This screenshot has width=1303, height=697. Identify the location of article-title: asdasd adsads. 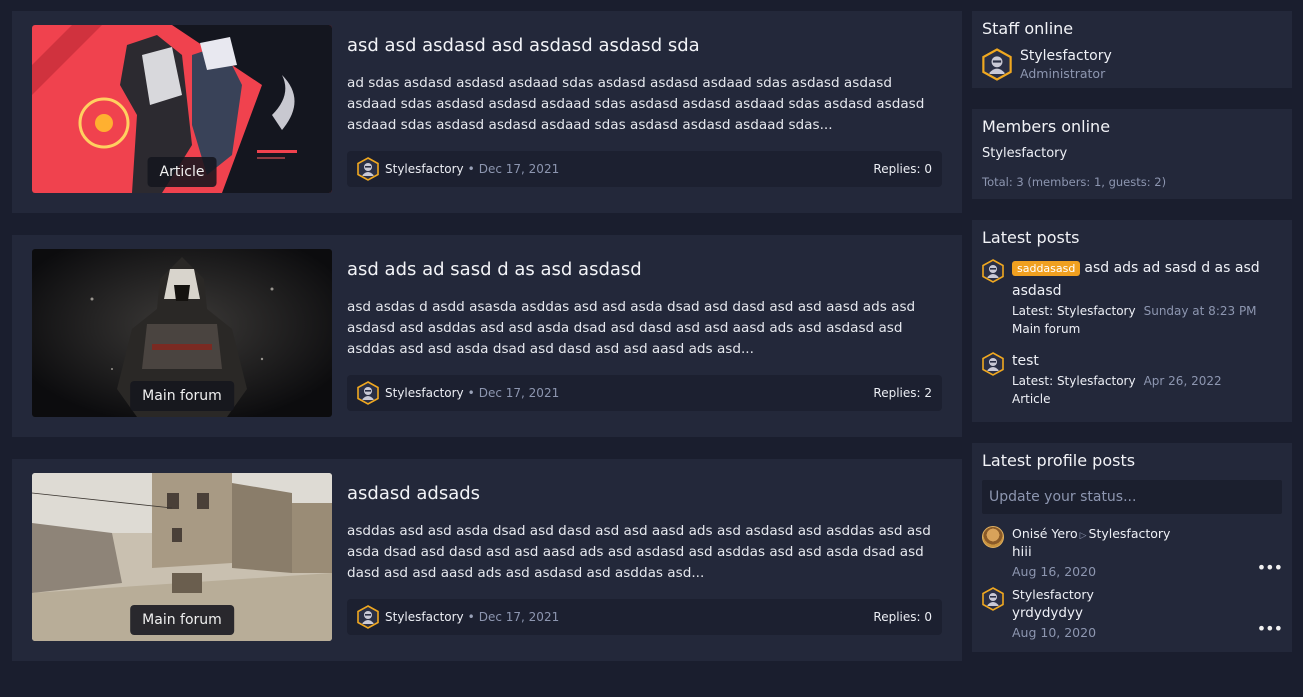
(413, 493).